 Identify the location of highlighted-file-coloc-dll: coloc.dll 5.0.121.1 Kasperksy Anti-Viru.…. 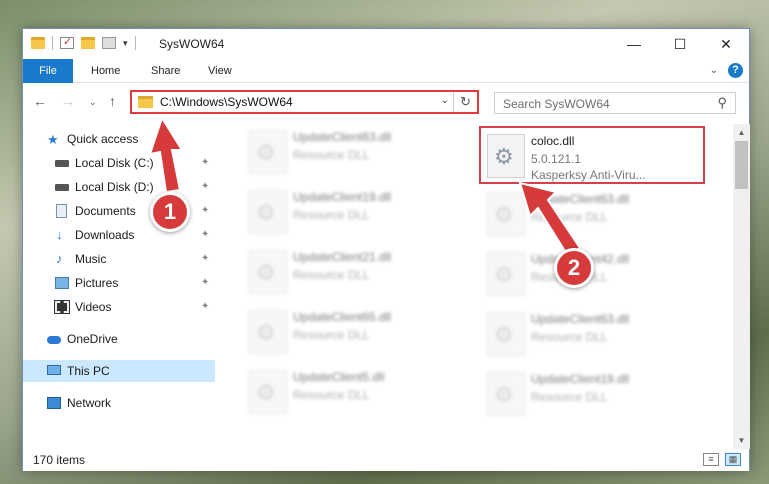
(592, 155).